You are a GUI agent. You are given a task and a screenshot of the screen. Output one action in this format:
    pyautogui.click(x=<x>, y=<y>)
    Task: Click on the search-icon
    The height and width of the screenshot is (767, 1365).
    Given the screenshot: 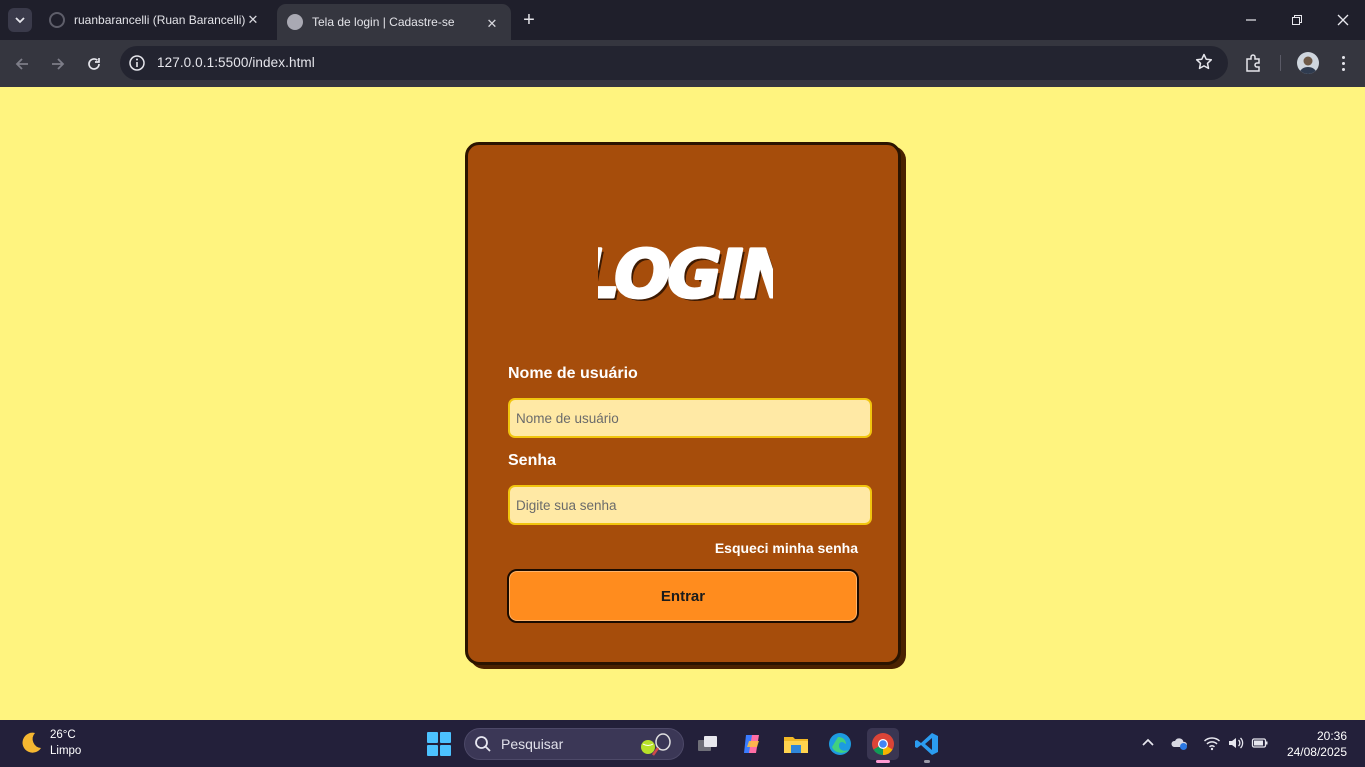 What is the action you would take?
    pyautogui.click(x=483, y=744)
    